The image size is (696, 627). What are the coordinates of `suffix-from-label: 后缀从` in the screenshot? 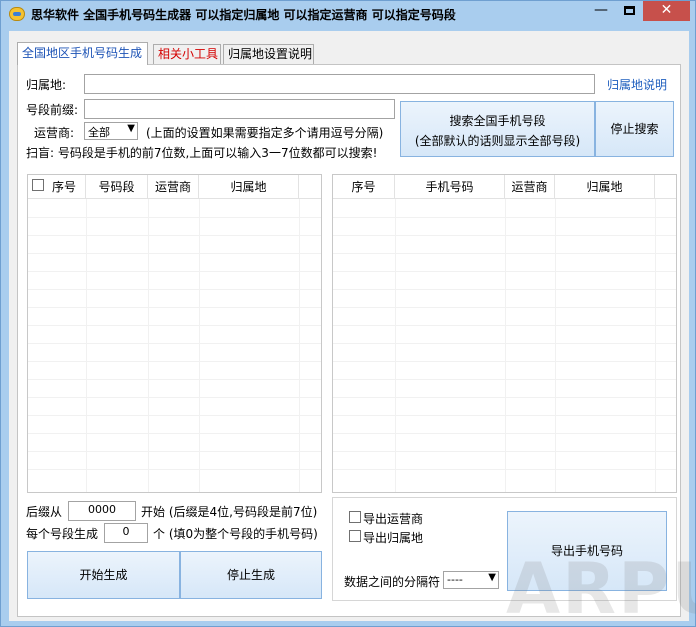 It's located at (44, 512).